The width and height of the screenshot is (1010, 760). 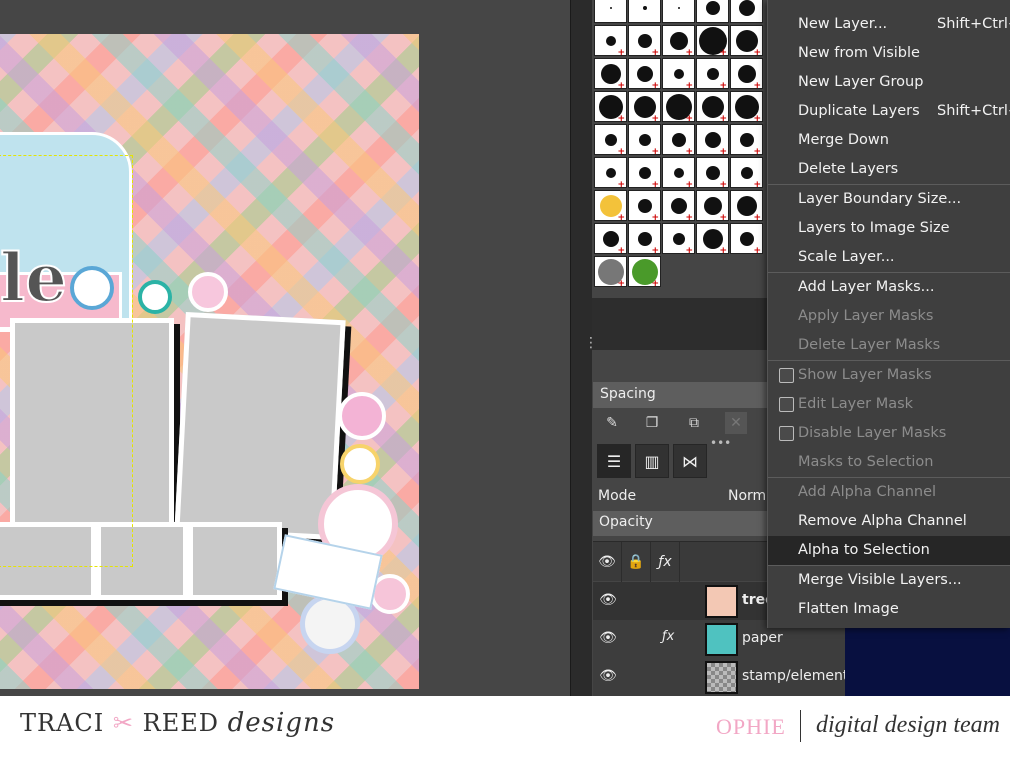 I want to click on menu-item-label: New from Visible, so click(x=859, y=53).